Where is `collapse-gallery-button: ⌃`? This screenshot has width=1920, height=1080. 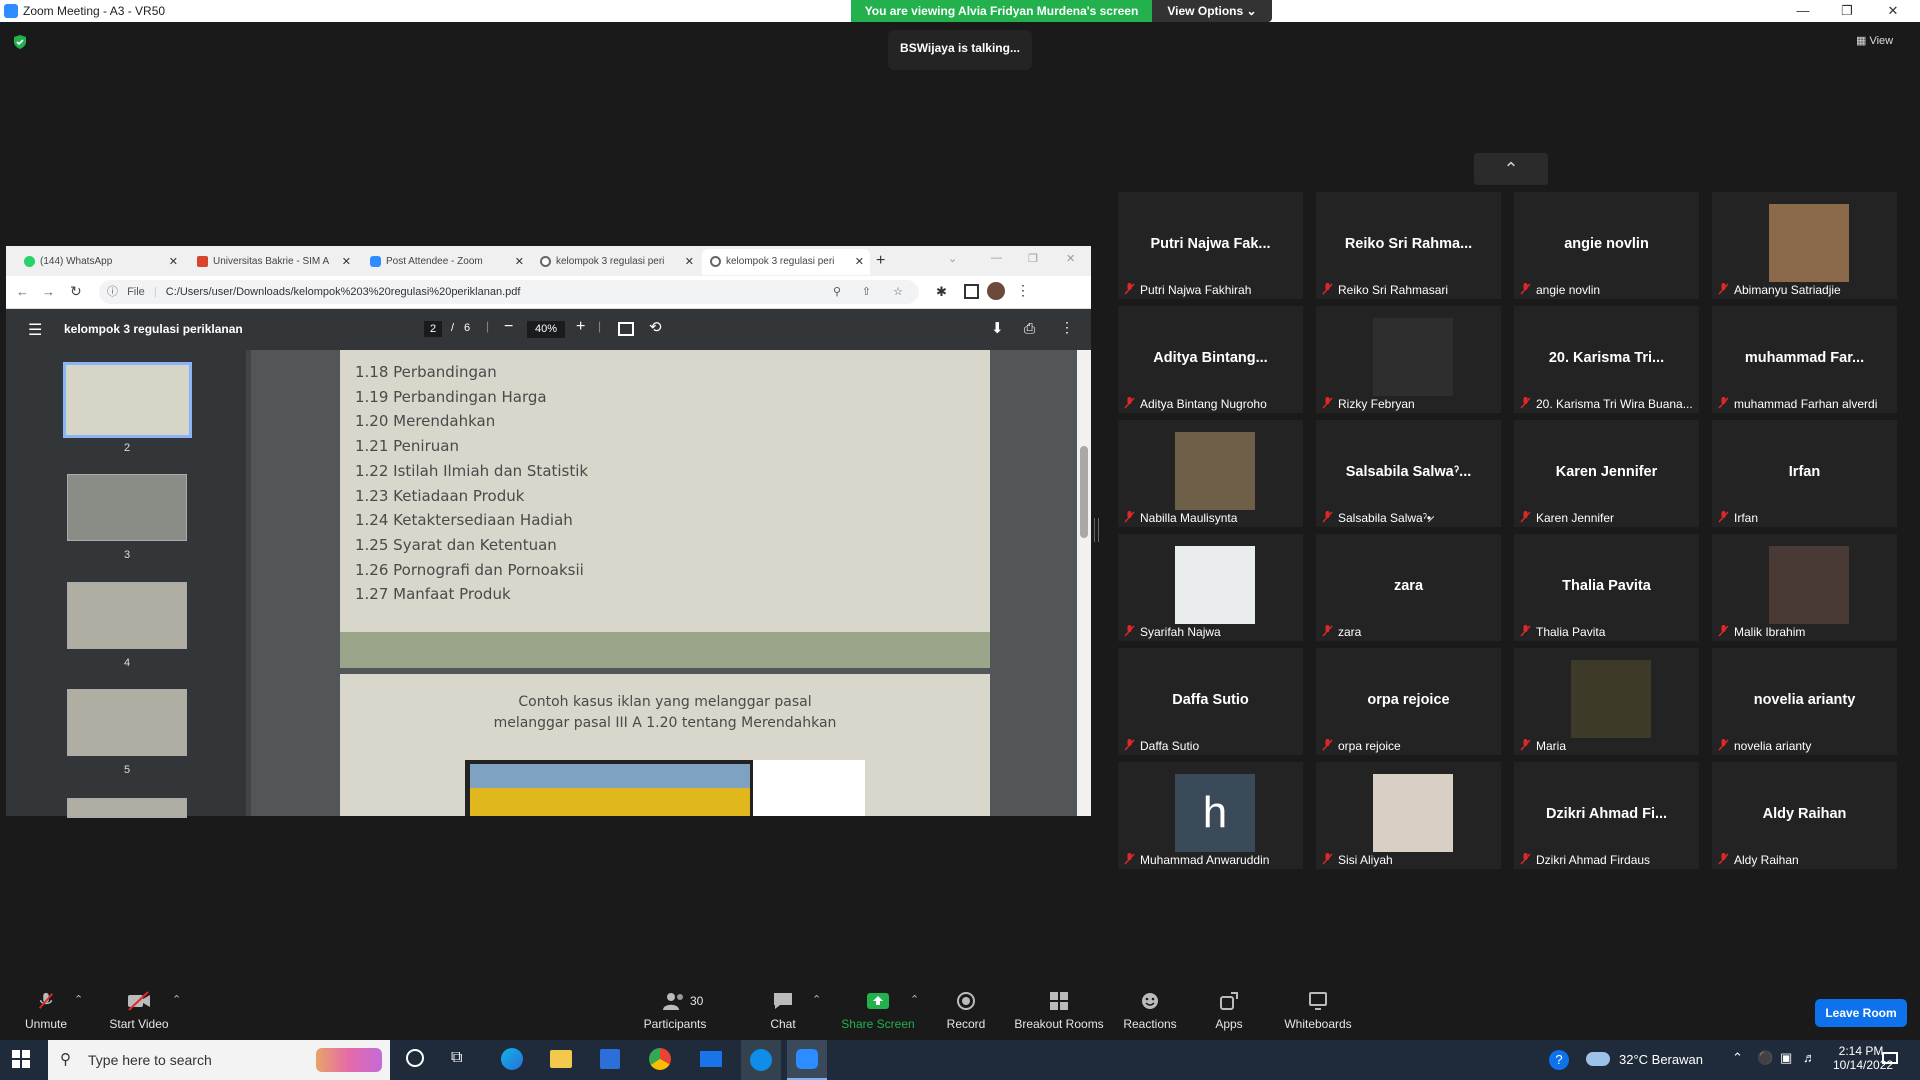
collapse-gallery-button: ⌃ is located at coordinates (1511, 169).